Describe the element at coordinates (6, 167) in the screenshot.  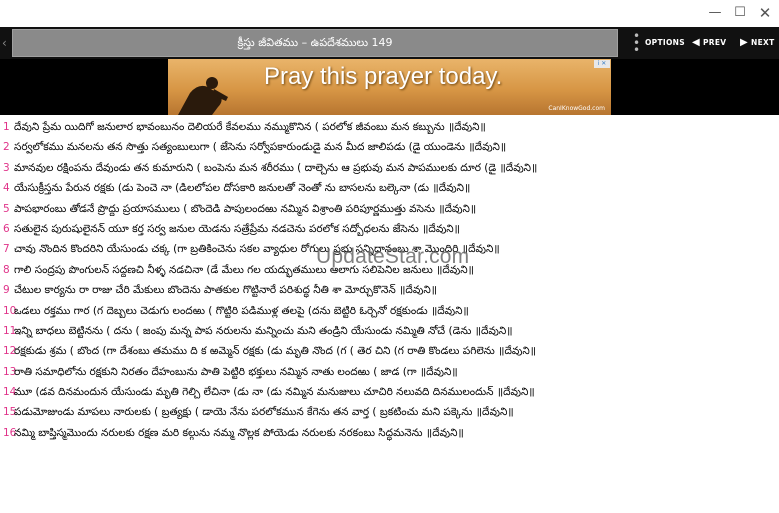
I see `verse-number: 3` at that location.